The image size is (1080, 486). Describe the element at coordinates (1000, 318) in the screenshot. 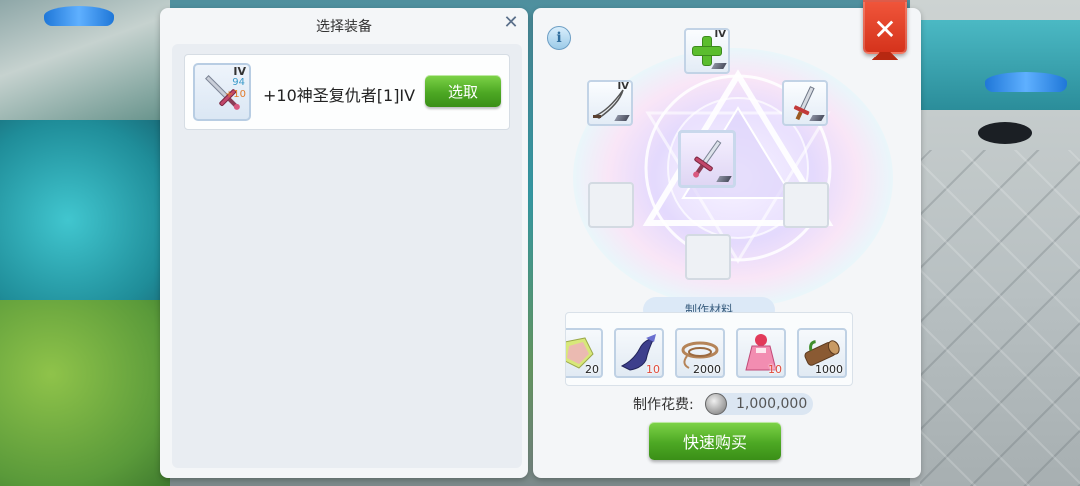

I see `scene-tiled-floor` at that location.